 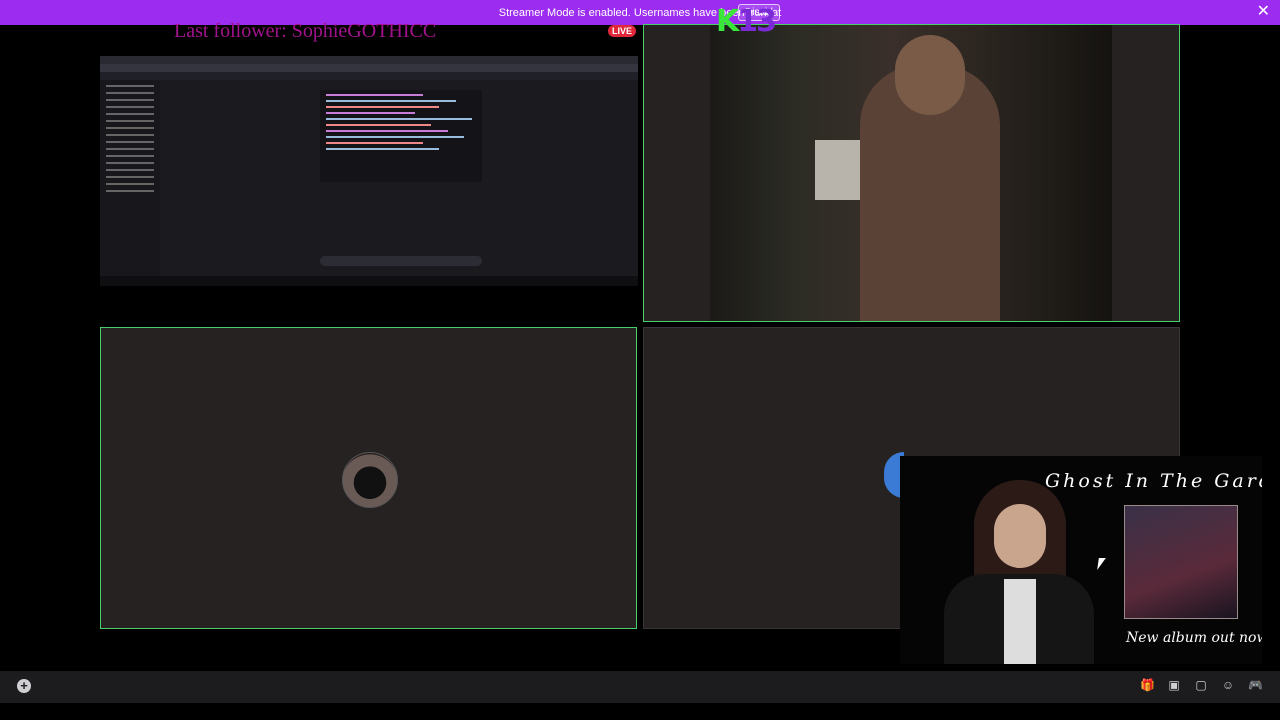 I want to click on webcam-video, so click(x=911, y=173).